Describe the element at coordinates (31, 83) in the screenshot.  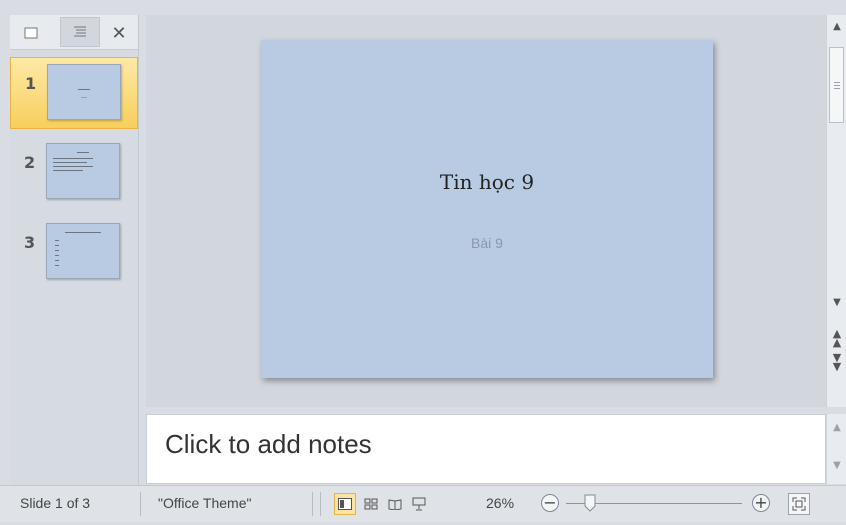
I see `slide-number: 1` at that location.